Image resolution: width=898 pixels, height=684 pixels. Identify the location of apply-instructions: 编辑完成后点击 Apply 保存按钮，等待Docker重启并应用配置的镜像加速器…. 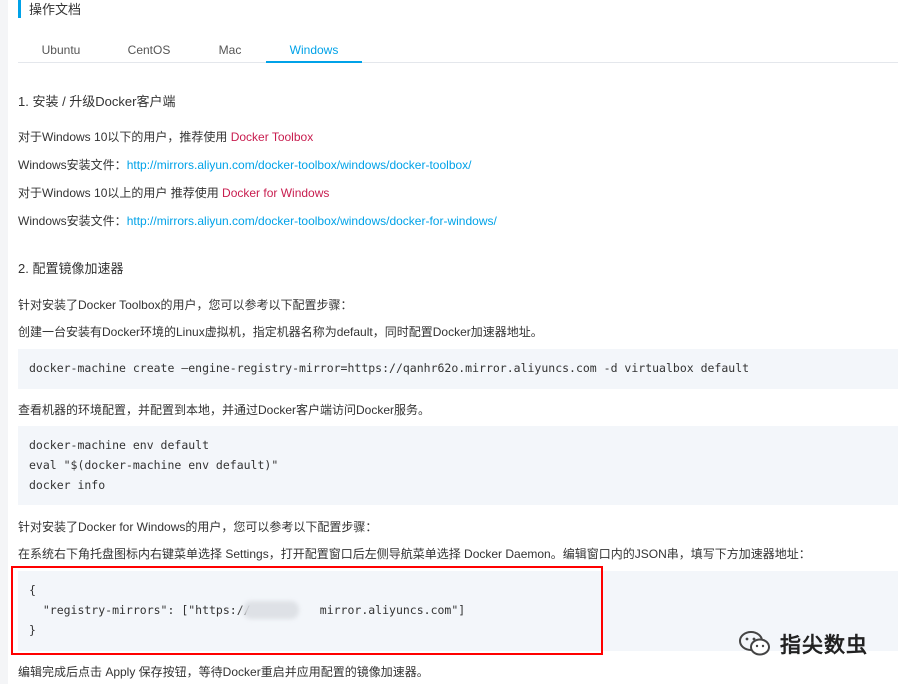
(223, 672).